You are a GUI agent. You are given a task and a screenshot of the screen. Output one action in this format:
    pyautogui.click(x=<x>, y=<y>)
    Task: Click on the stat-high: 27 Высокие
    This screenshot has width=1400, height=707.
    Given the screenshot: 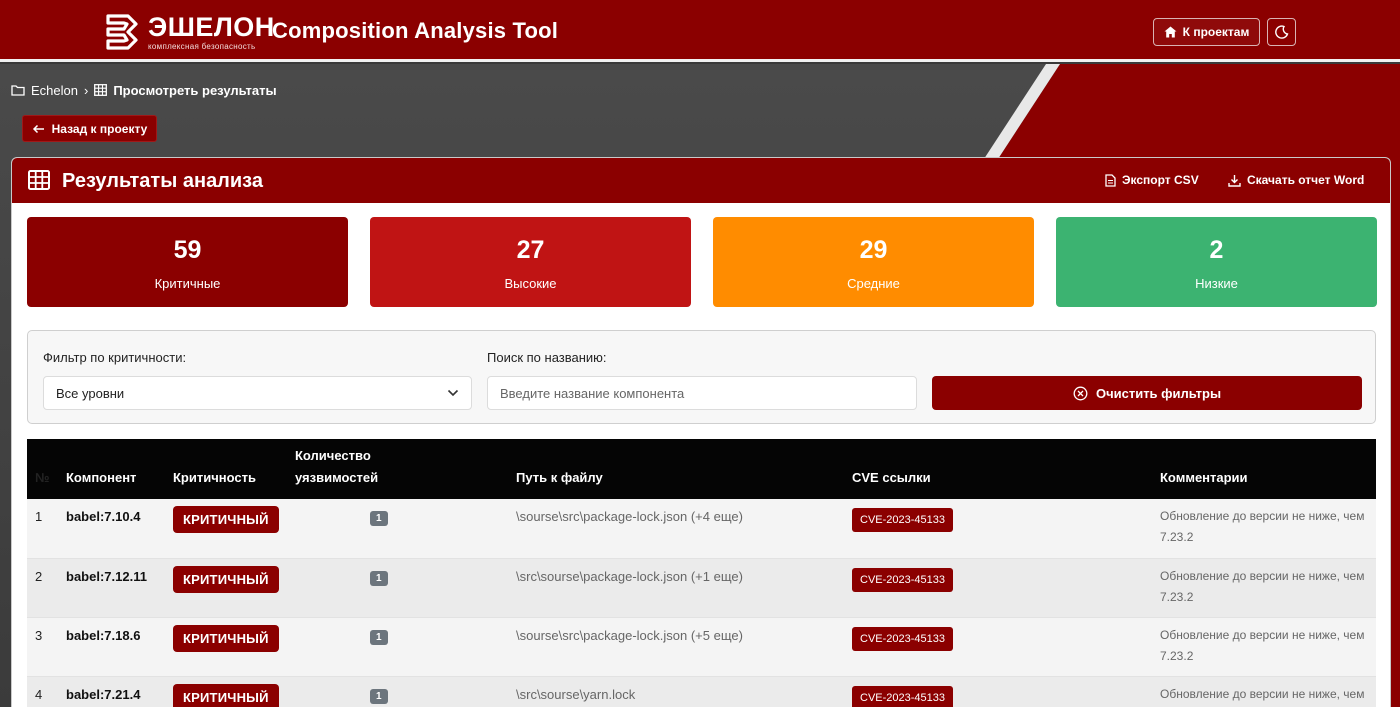 What is the action you would take?
    pyautogui.click(x=530, y=262)
    